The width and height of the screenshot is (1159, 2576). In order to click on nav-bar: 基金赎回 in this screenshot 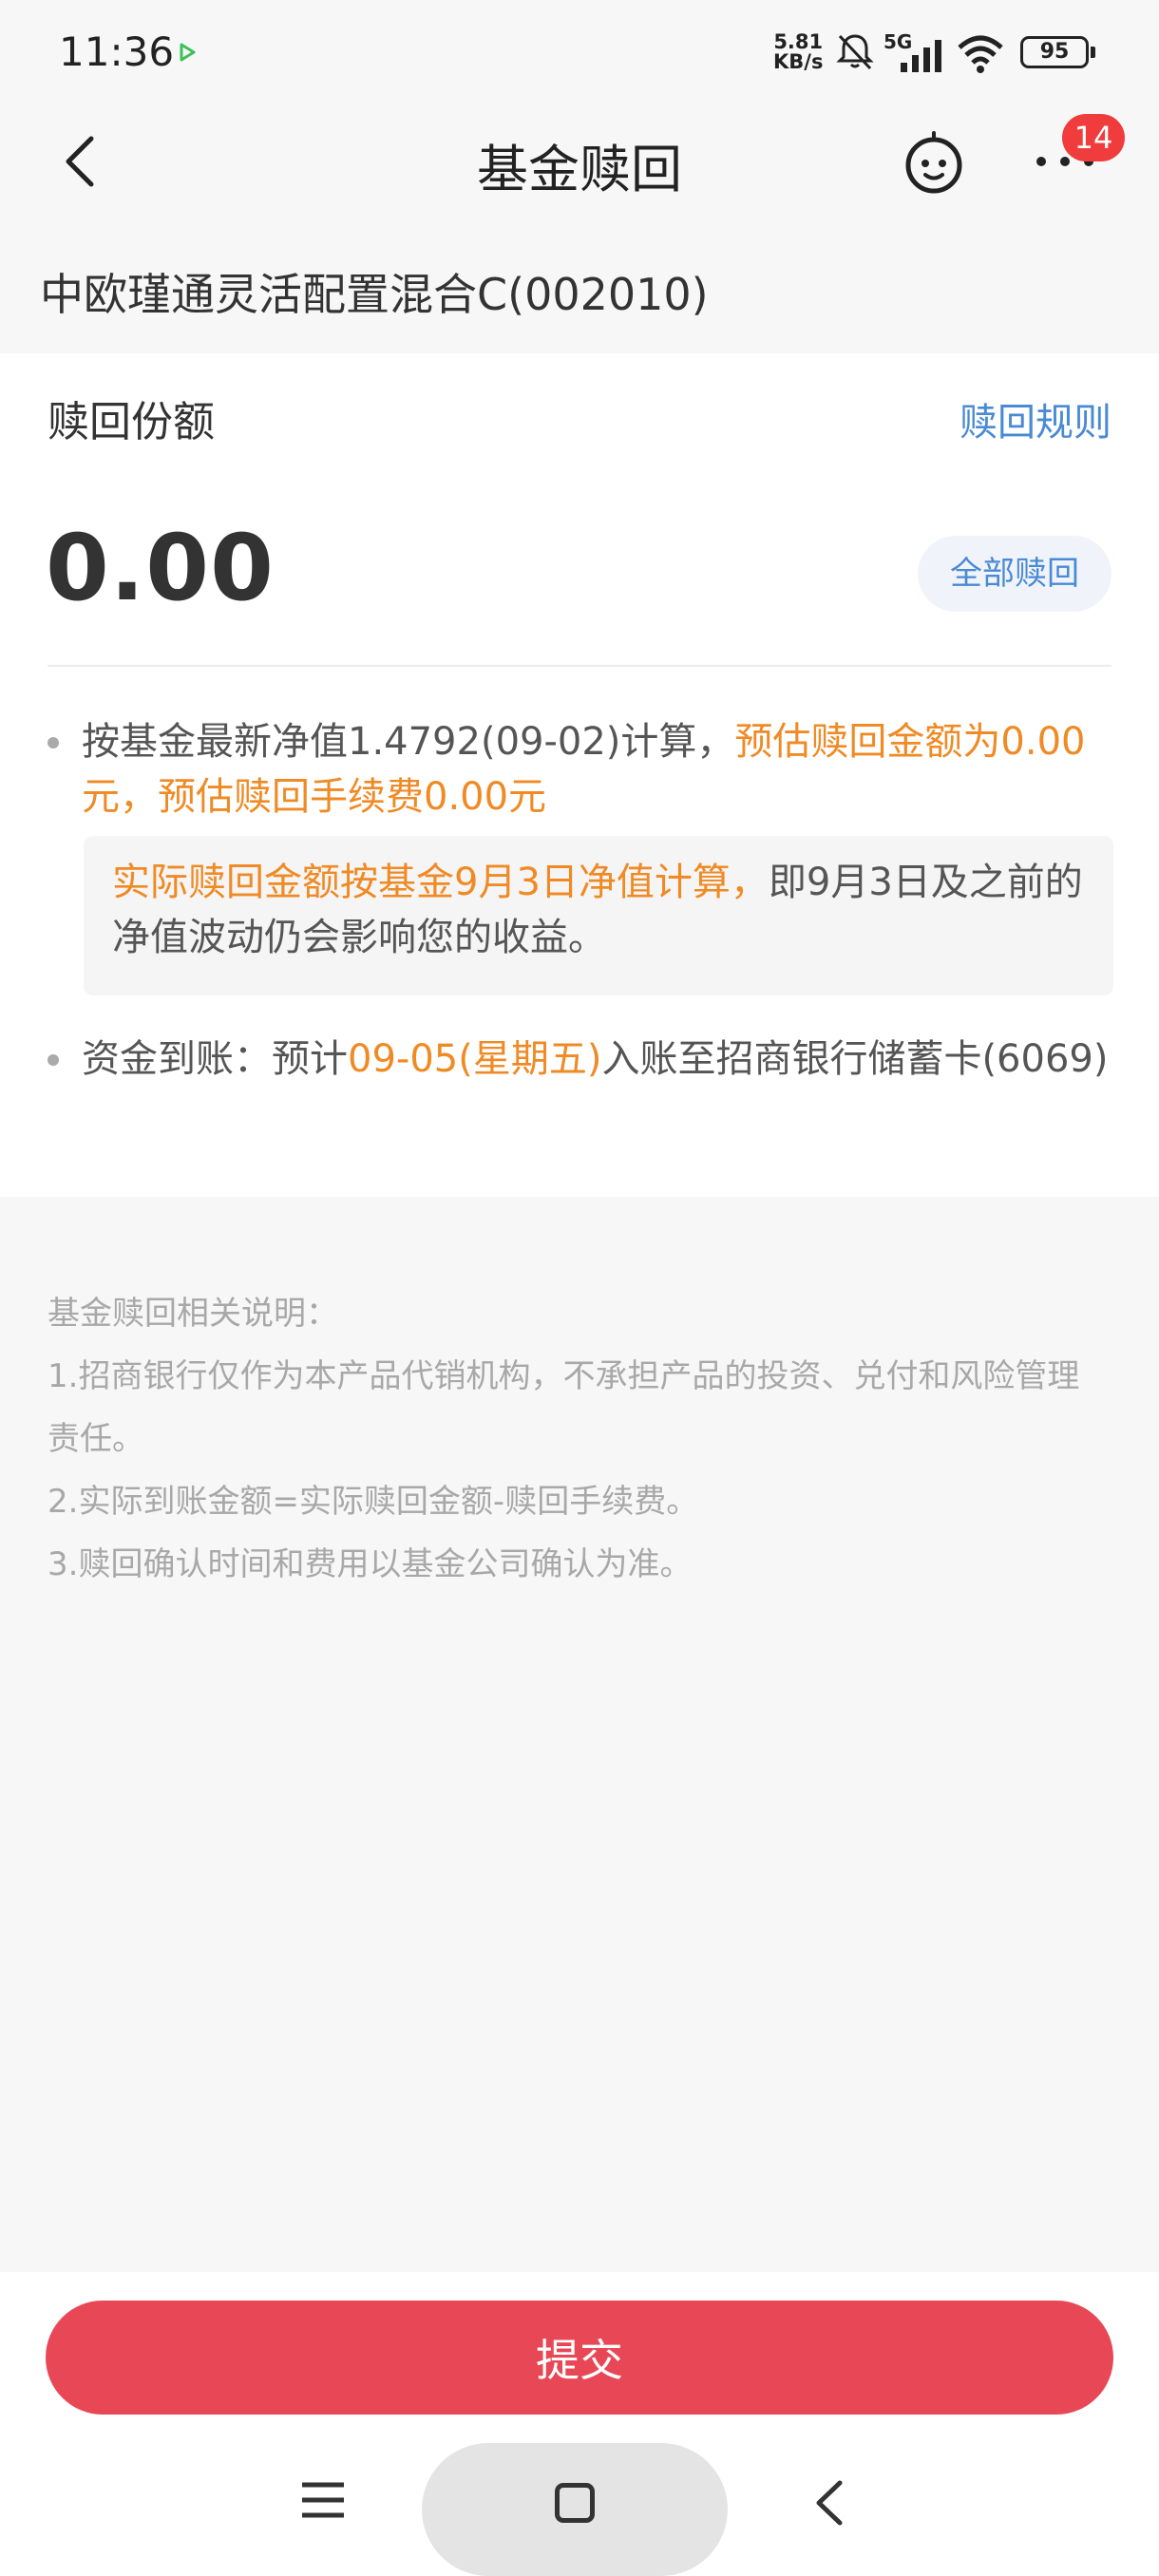, I will do `click(579, 161)`.